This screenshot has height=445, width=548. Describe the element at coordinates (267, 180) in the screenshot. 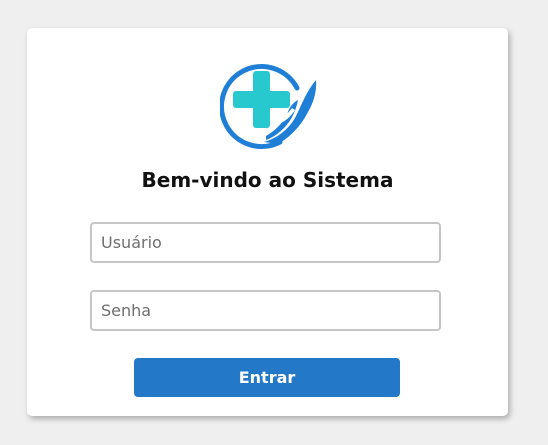

I see `page-title: Bem-vindo ao Sistema` at that location.